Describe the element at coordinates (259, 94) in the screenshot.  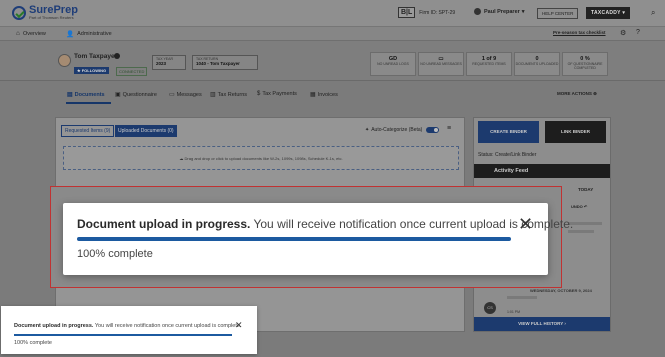
I see `dollar-icon: $` at that location.